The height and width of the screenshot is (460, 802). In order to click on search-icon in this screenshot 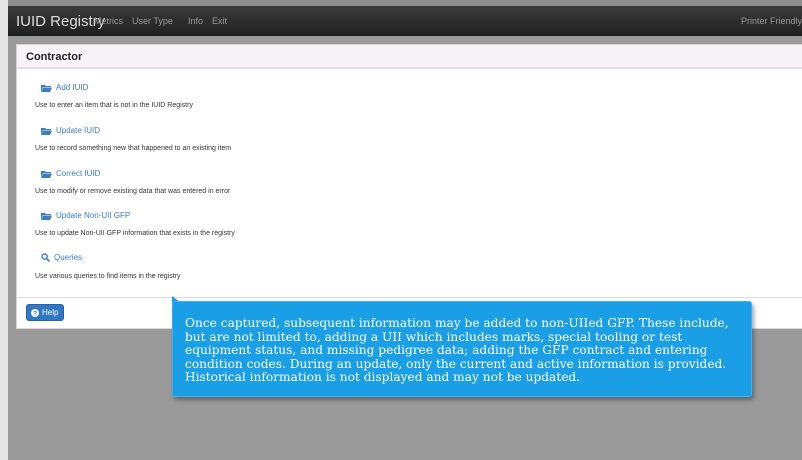, I will do `click(45, 258)`.